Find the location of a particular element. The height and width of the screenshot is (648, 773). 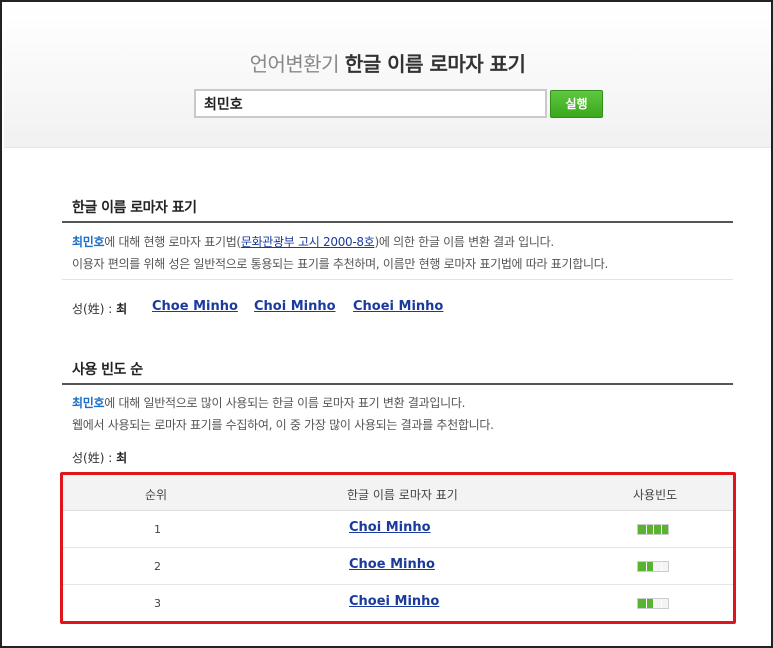

romanization-option-3: Choei Minho is located at coordinates (398, 306).